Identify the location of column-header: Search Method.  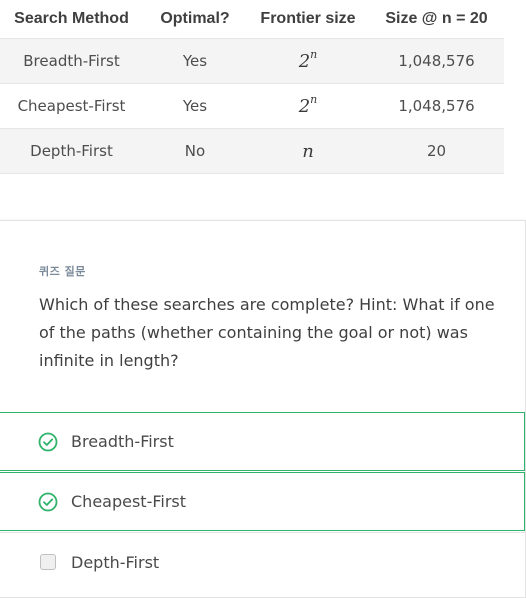
(71, 19).